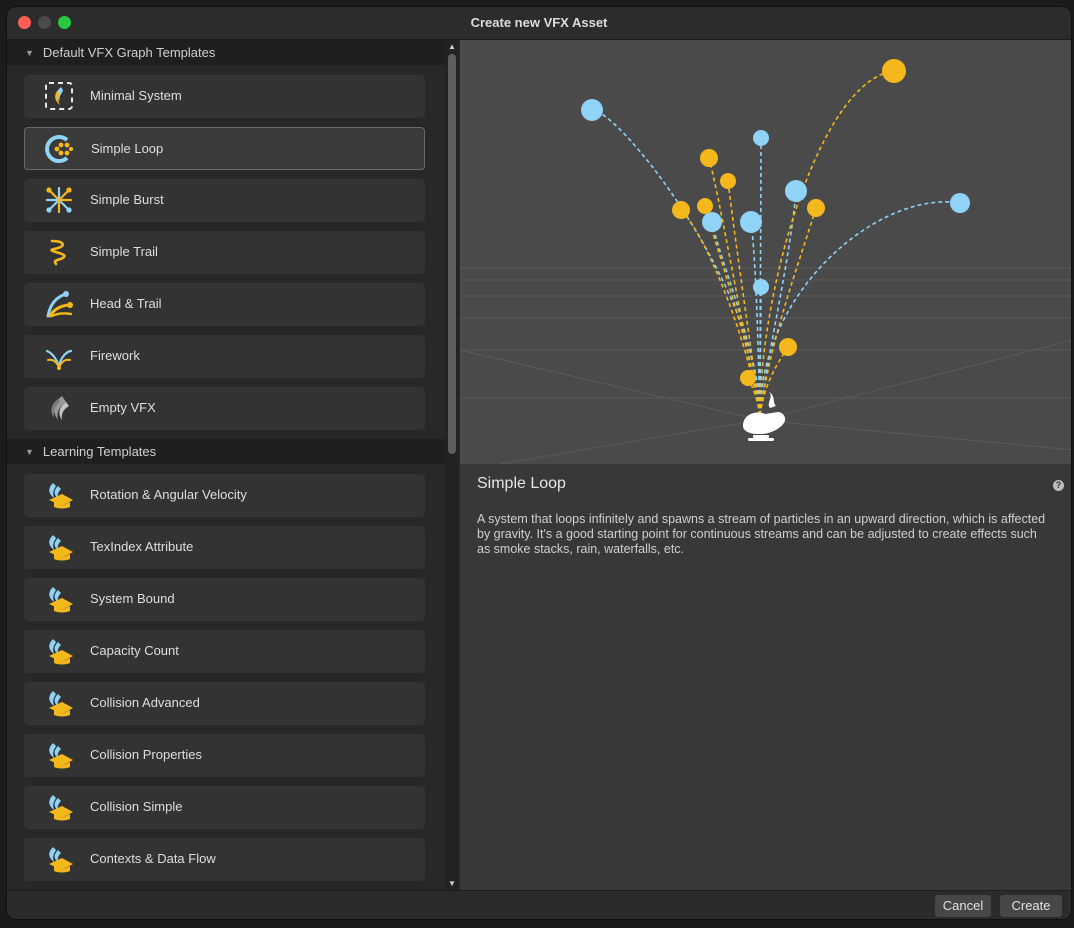  Describe the element at coordinates (224, 859) in the screenshot. I see `template-item-contexts-data-flow: Contexts & Data Flow` at that location.